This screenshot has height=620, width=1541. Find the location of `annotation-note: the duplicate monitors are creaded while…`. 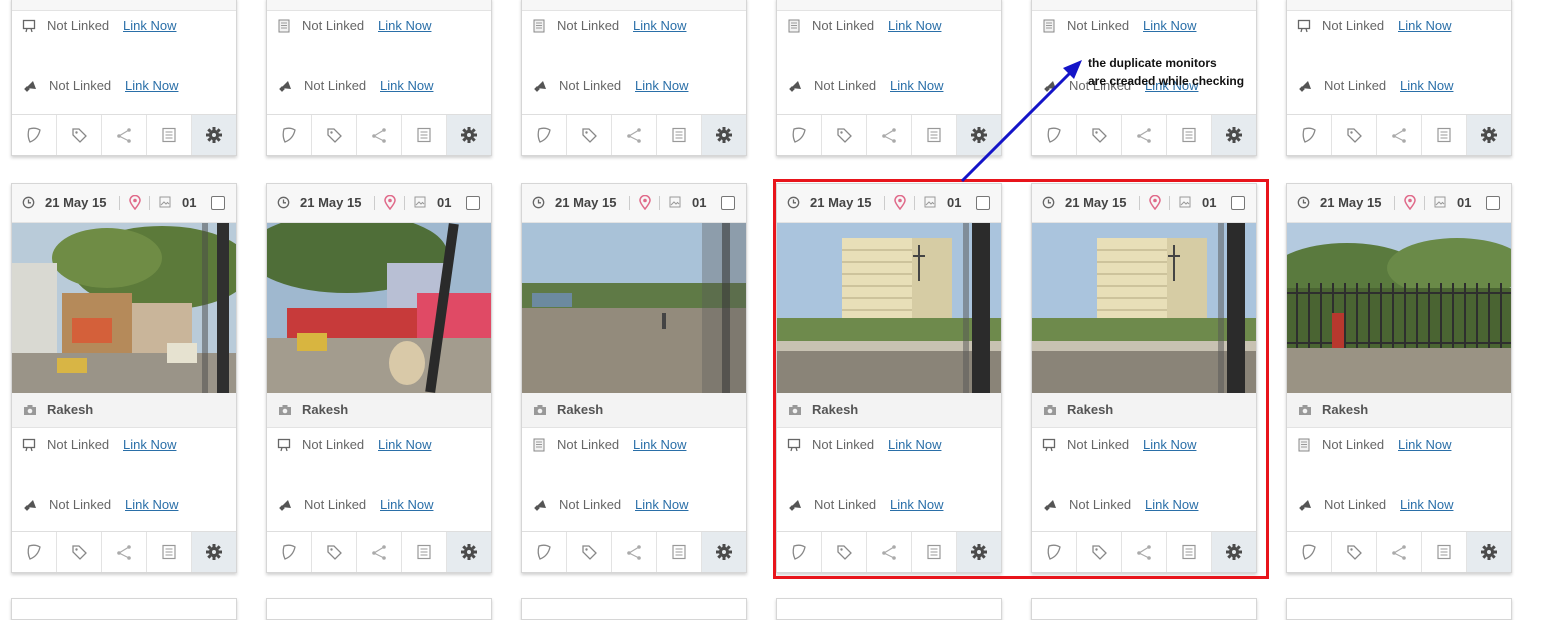

annotation-note: the duplicate monitors are creaded while… is located at coordinates (1188, 72).